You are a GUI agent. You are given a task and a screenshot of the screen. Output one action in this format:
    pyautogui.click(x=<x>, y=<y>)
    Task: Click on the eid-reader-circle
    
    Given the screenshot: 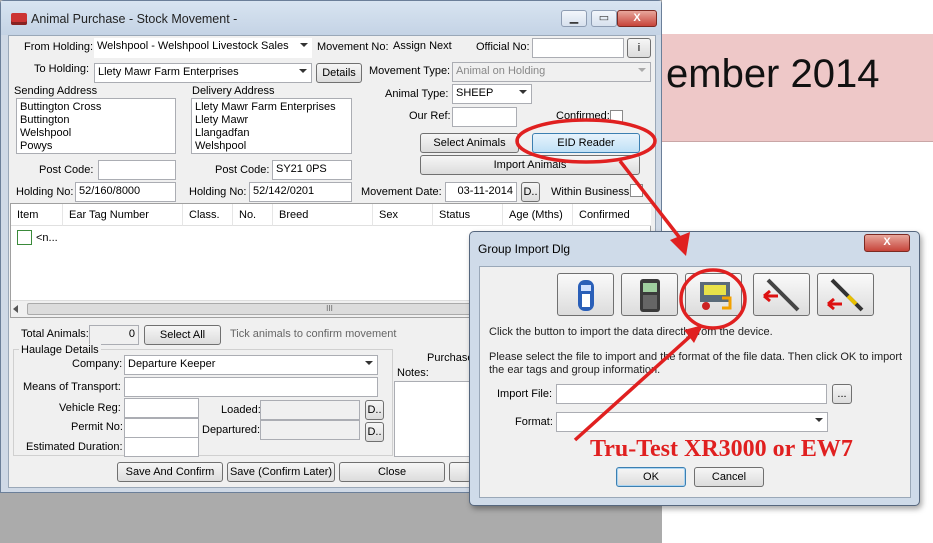 What is the action you would take?
    pyautogui.click(x=586, y=141)
    